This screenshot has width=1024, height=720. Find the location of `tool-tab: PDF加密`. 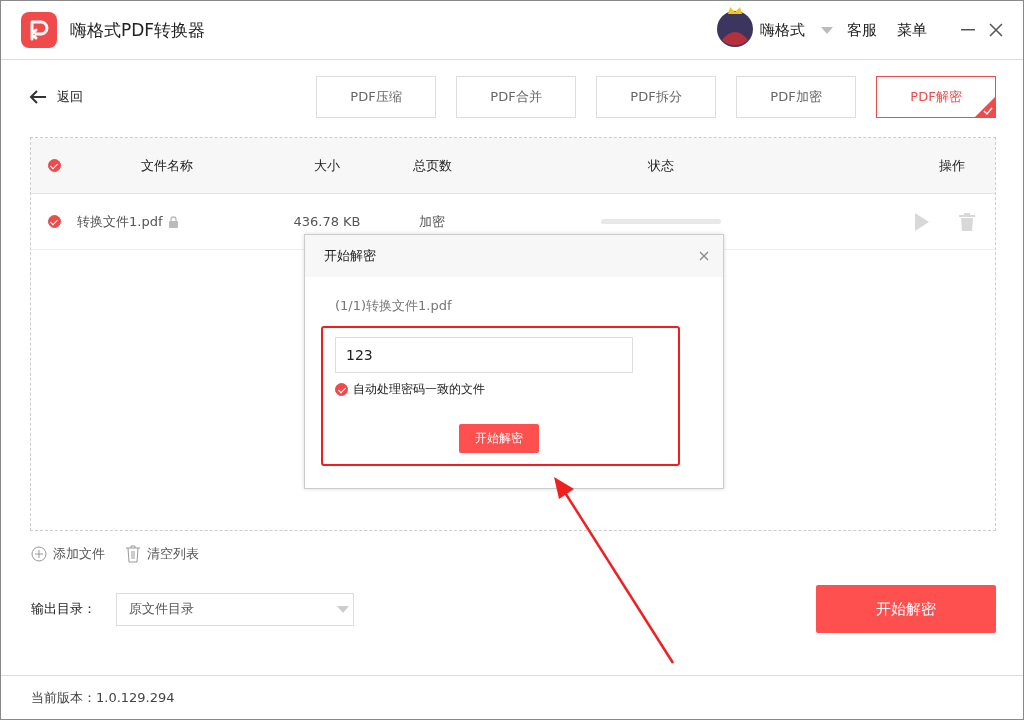

tool-tab: PDF加密 is located at coordinates (796, 97).